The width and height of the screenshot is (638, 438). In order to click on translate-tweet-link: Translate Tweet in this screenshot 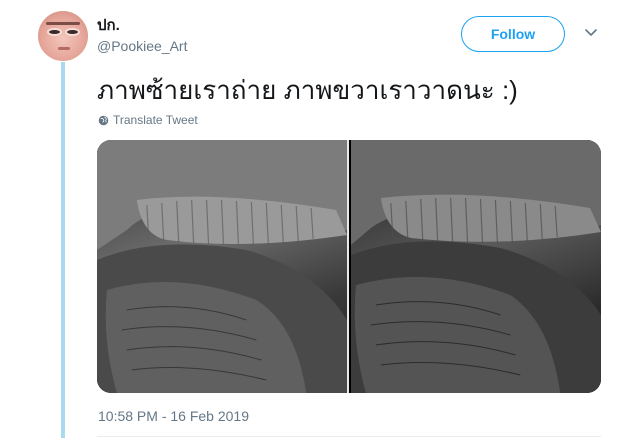, I will do `click(148, 120)`.